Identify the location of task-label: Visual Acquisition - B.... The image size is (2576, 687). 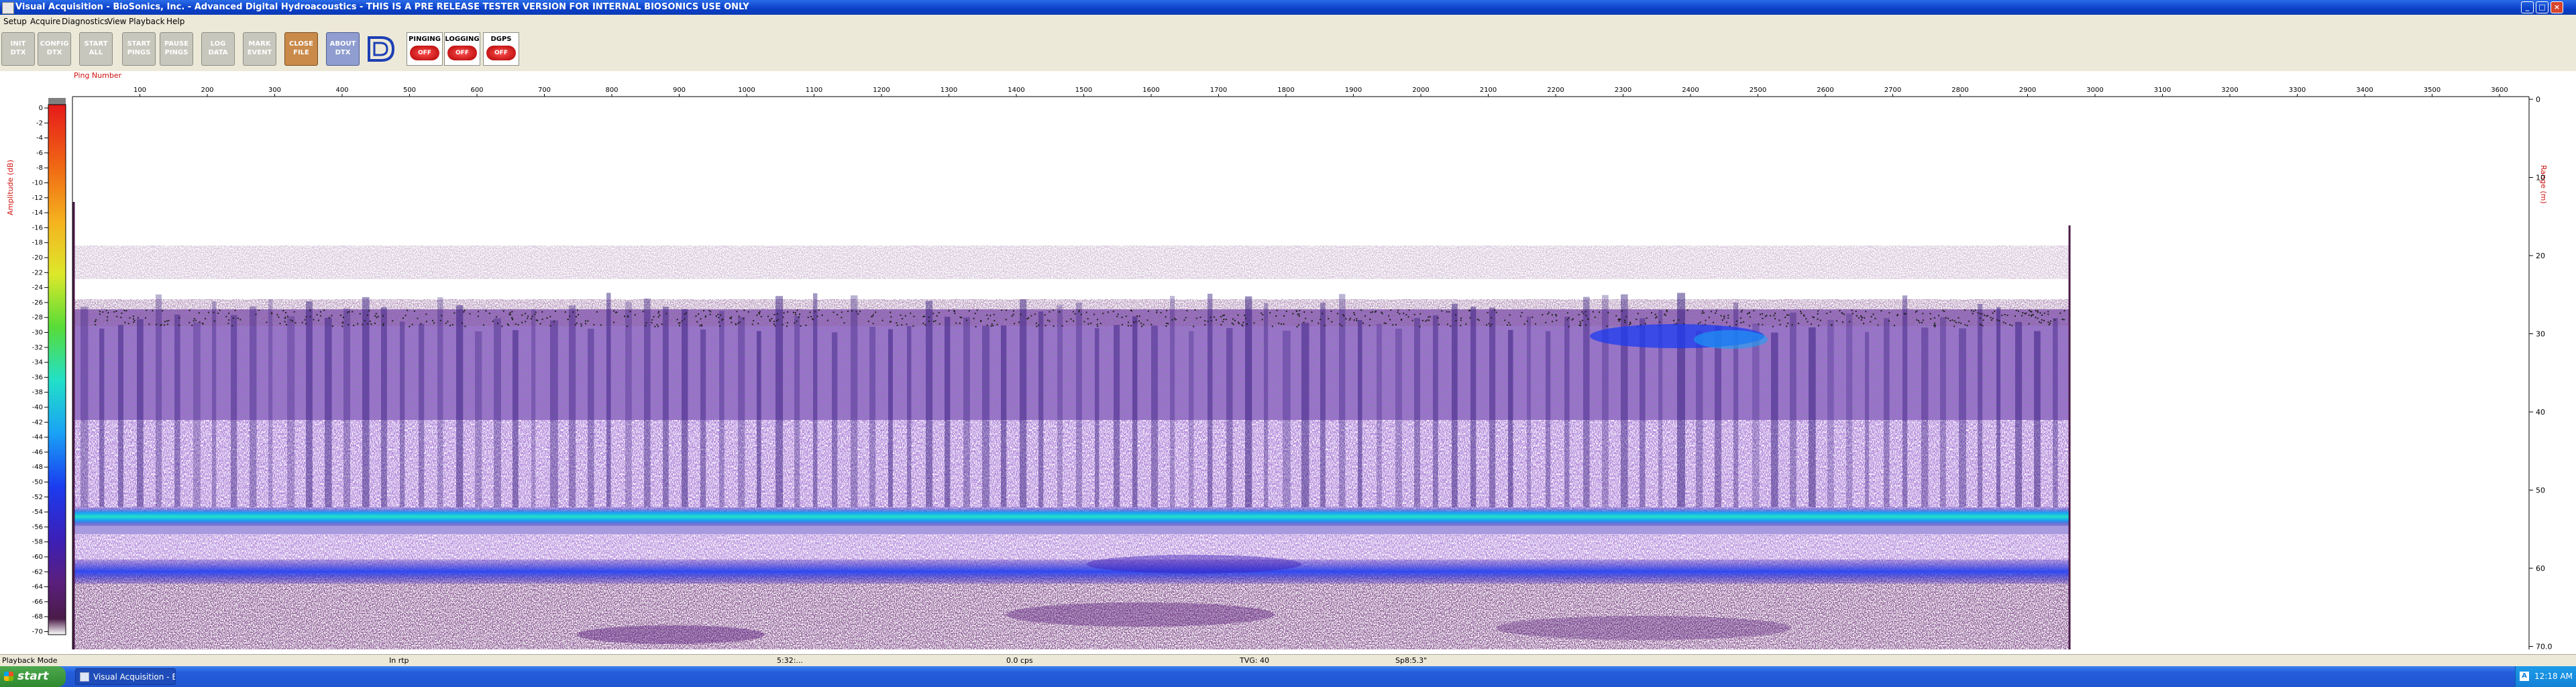
(134, 677).